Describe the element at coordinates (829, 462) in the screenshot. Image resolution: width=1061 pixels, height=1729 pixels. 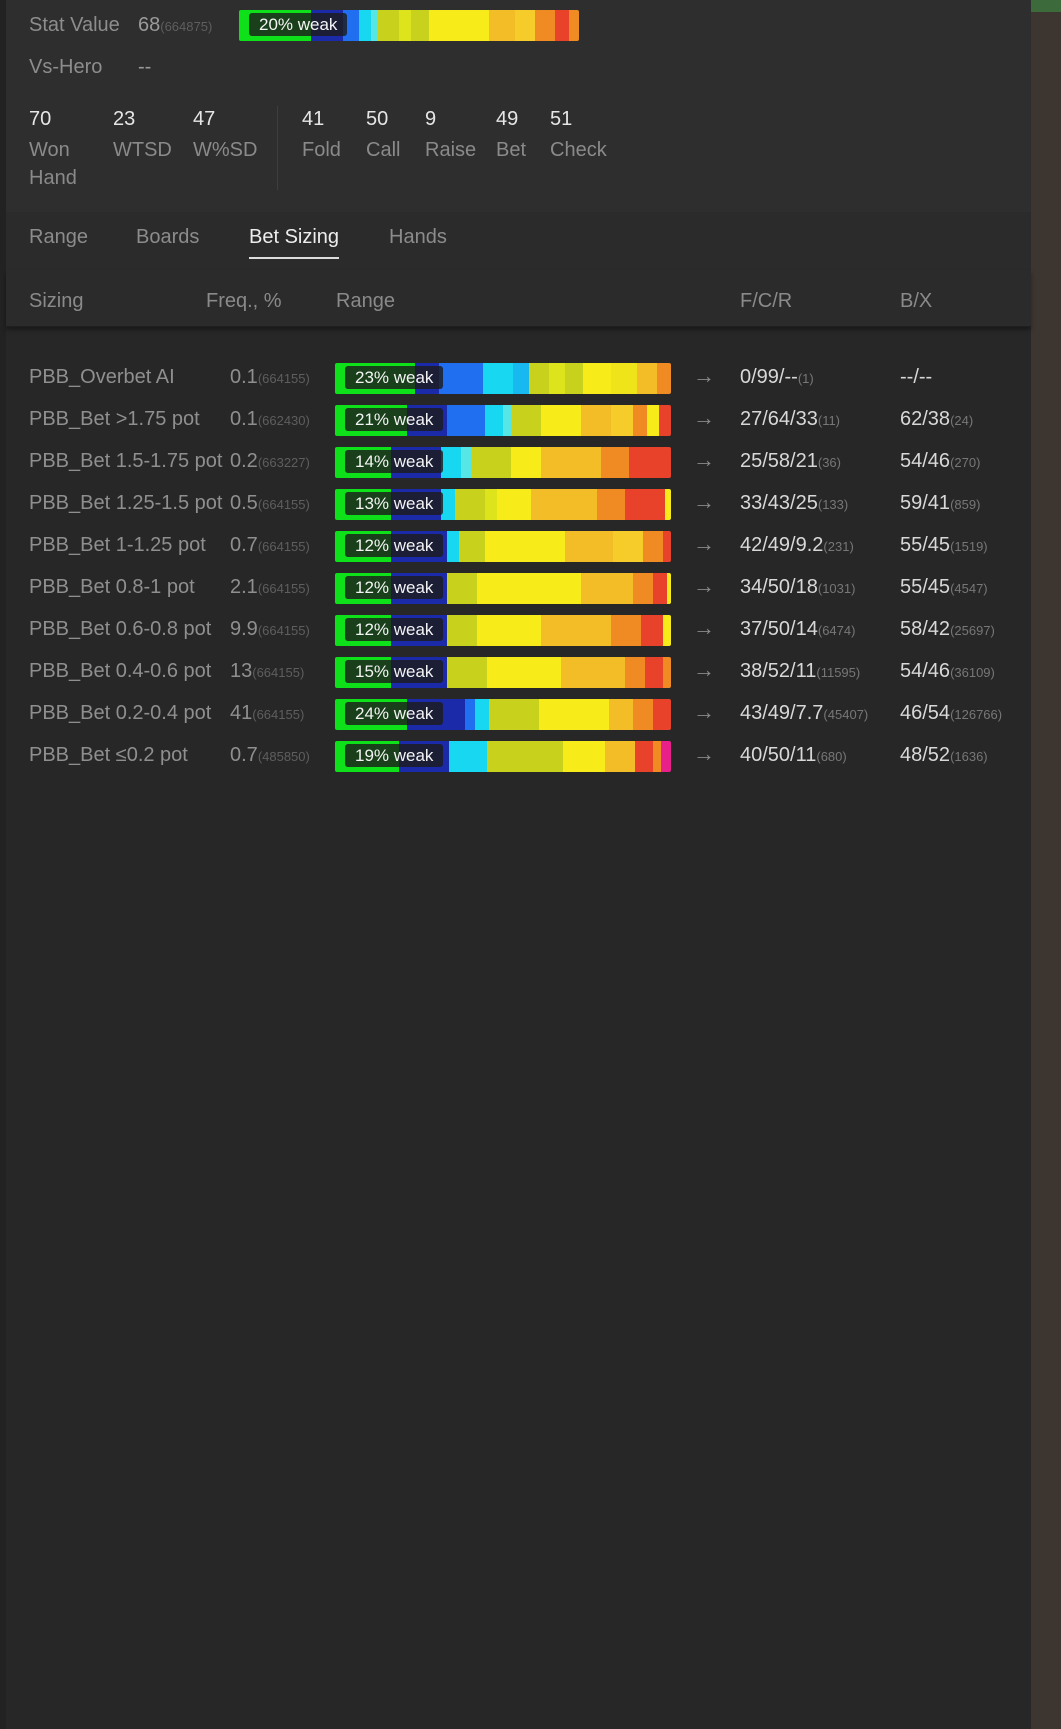
I see `row-fcr-sample: (36)` at that location.